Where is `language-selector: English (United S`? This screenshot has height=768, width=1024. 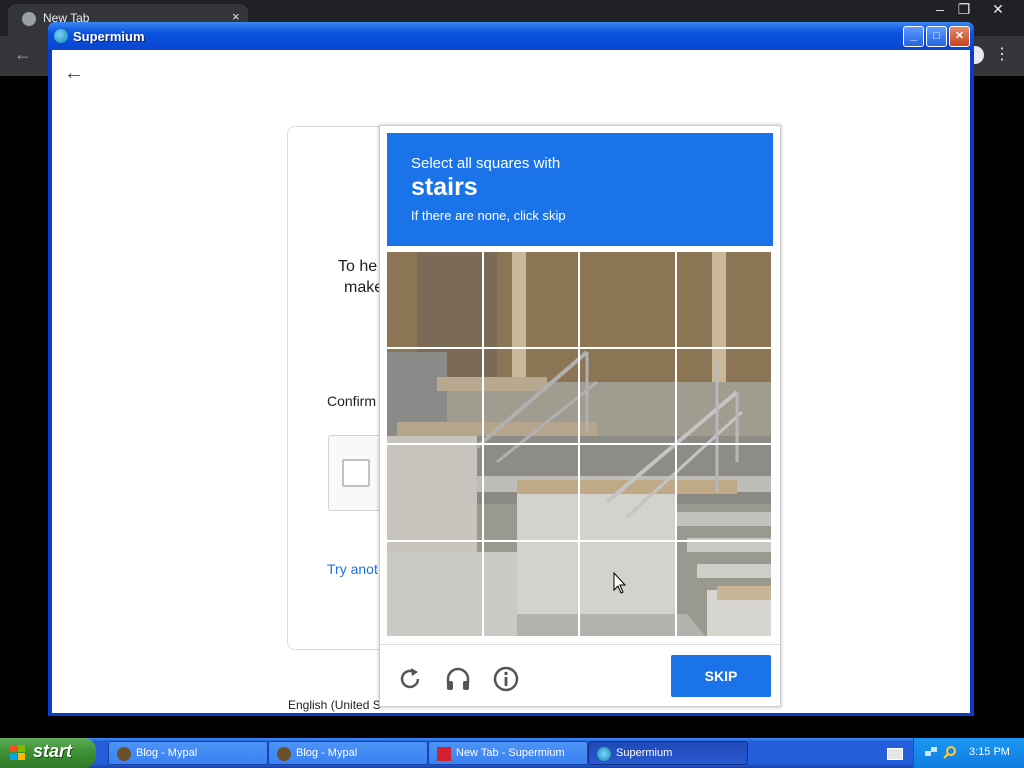
language-selector: English (United S is located at coordinates (334, 705).